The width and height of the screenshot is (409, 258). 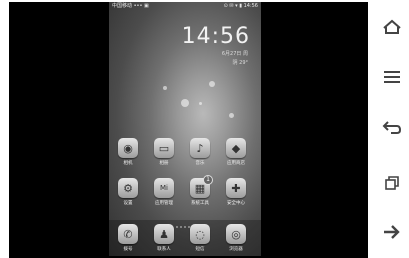 I want to click on app-label: 相机, so click(x=128, y=163).